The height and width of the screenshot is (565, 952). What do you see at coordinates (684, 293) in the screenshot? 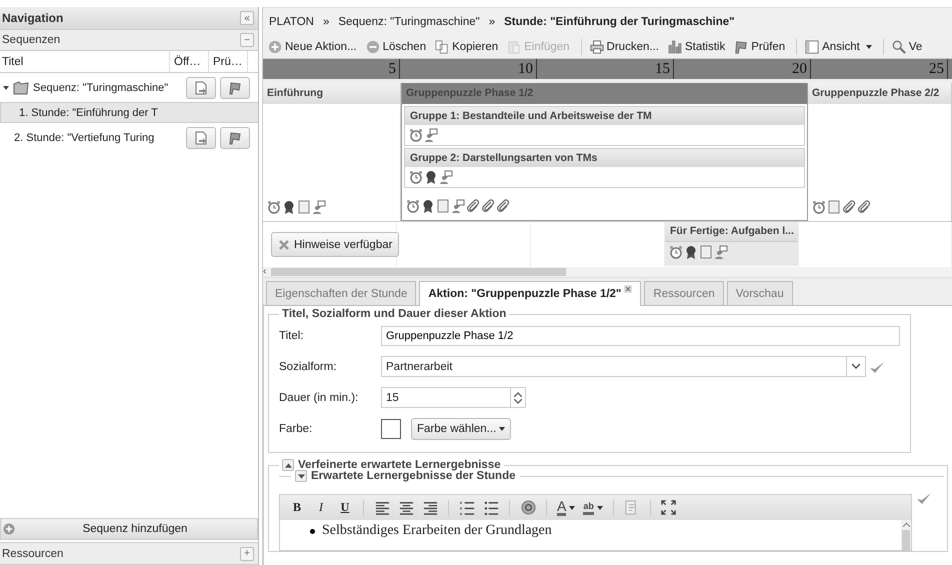
I see `tab: Ressourcen` at bounding box center [684, 293].